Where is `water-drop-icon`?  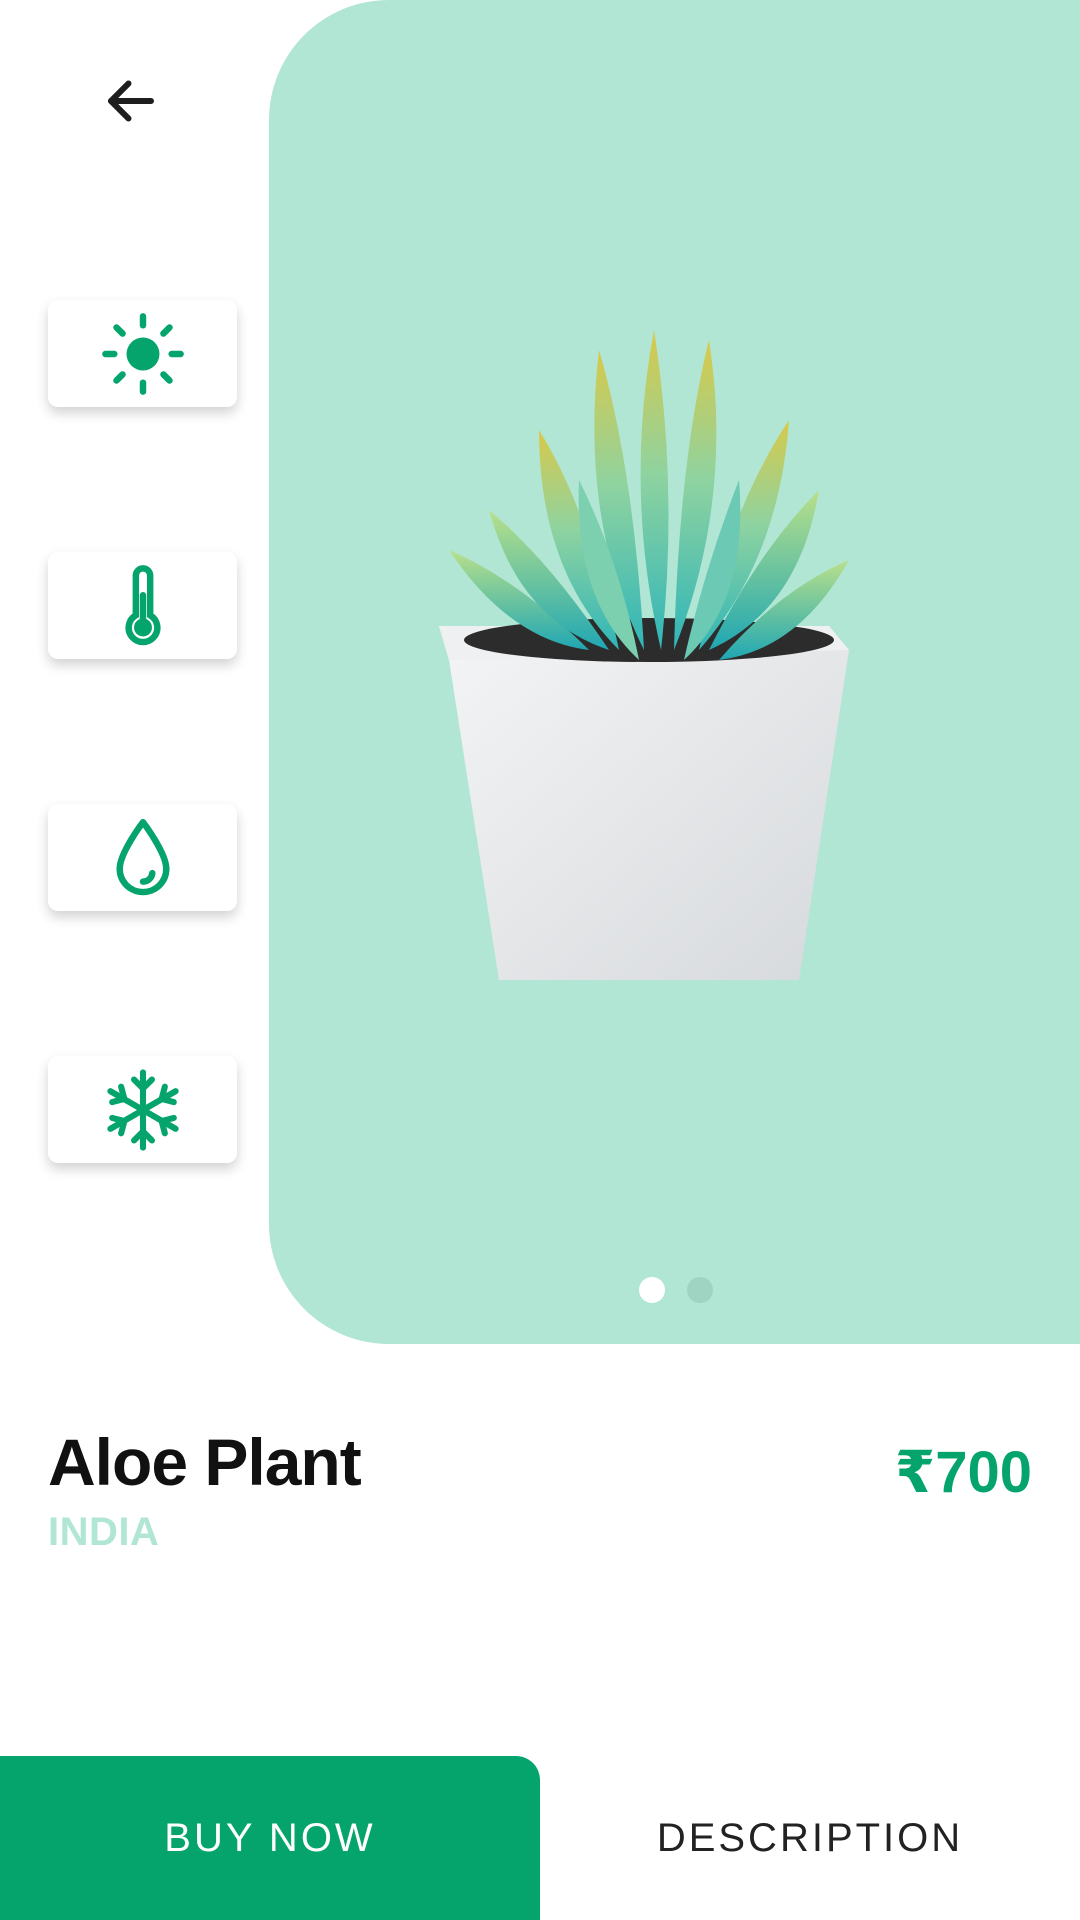 water-drop-icon is located at coordinates (142, 856).